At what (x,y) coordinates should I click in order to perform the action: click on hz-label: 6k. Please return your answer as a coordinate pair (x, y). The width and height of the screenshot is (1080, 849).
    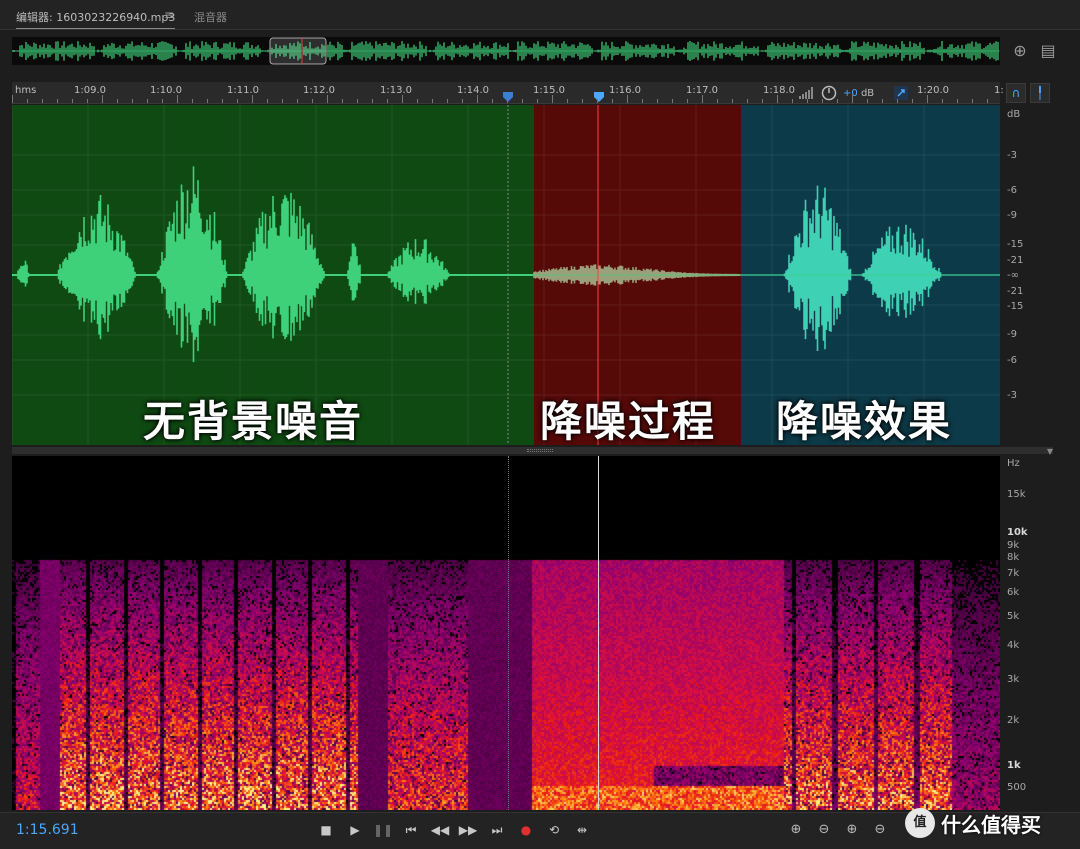
    Looking at the image, I should click on (1013, 592).